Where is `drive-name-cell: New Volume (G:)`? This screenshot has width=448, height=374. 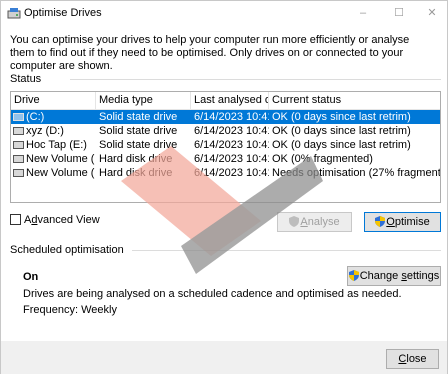 drive-name-cell: New Volume (G:) is located at coordinates (54, 173).